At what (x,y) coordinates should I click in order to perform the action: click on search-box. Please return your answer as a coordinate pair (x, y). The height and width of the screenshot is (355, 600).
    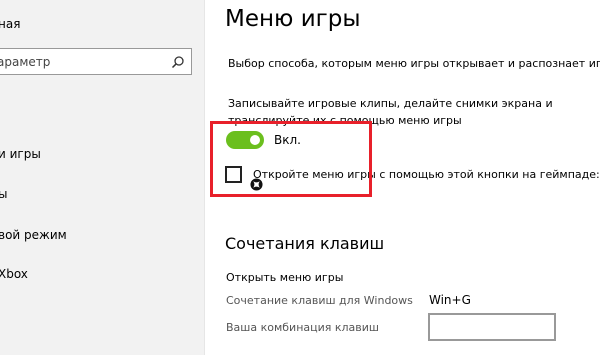
    Looking at the image, I should click on (96, 61).